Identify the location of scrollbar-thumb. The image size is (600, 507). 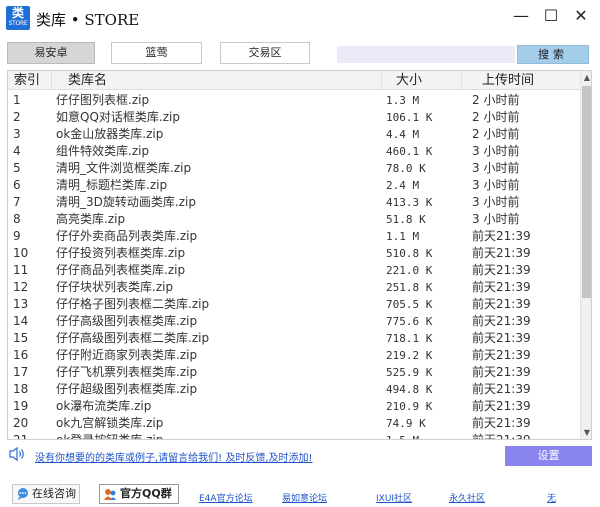
(586, 192).